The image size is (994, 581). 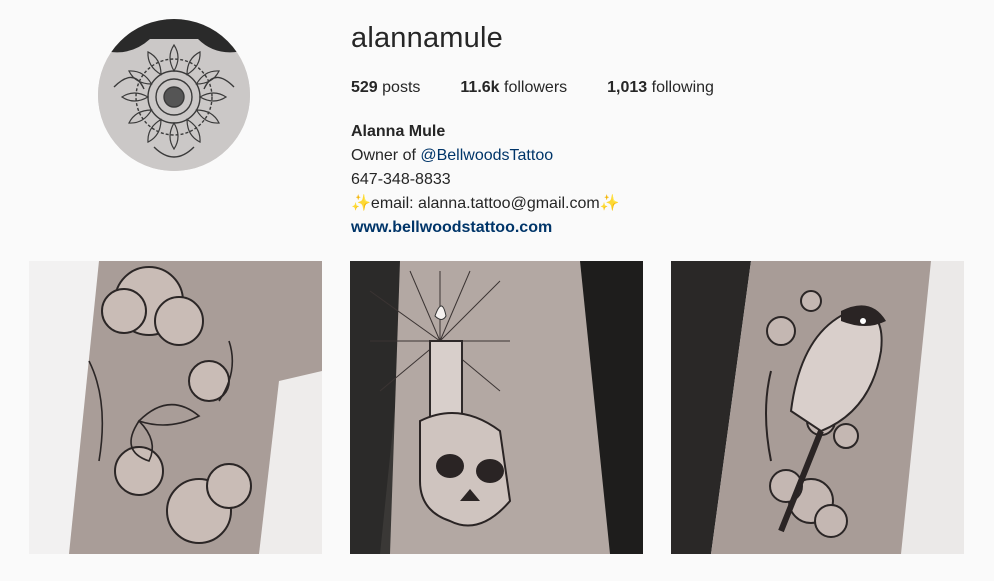 I want to click on bio-email-line: ✨email: alanna.tattoo@gmail.com✨, so click(x=485, y=204).